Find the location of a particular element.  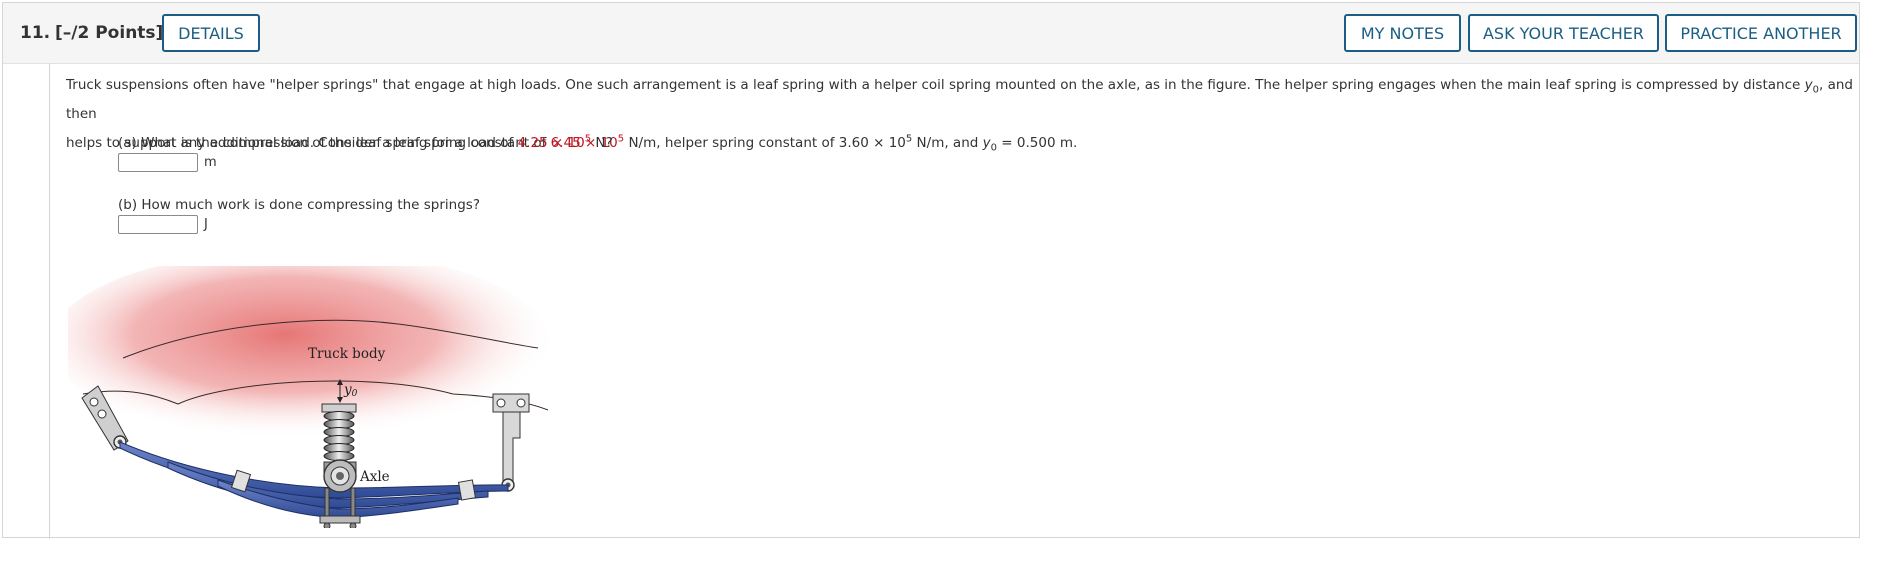

details-button: DETAILS is located at coordinates (211, 33).